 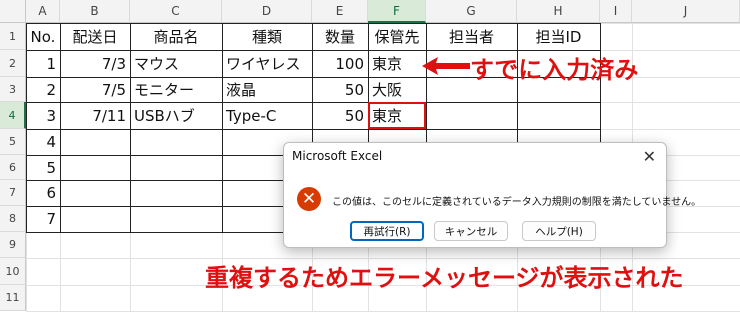 What do you see at coordinates (13, 89) in the screenshot?
I see `row-header-3: 3` at bounding box center [13, 89].